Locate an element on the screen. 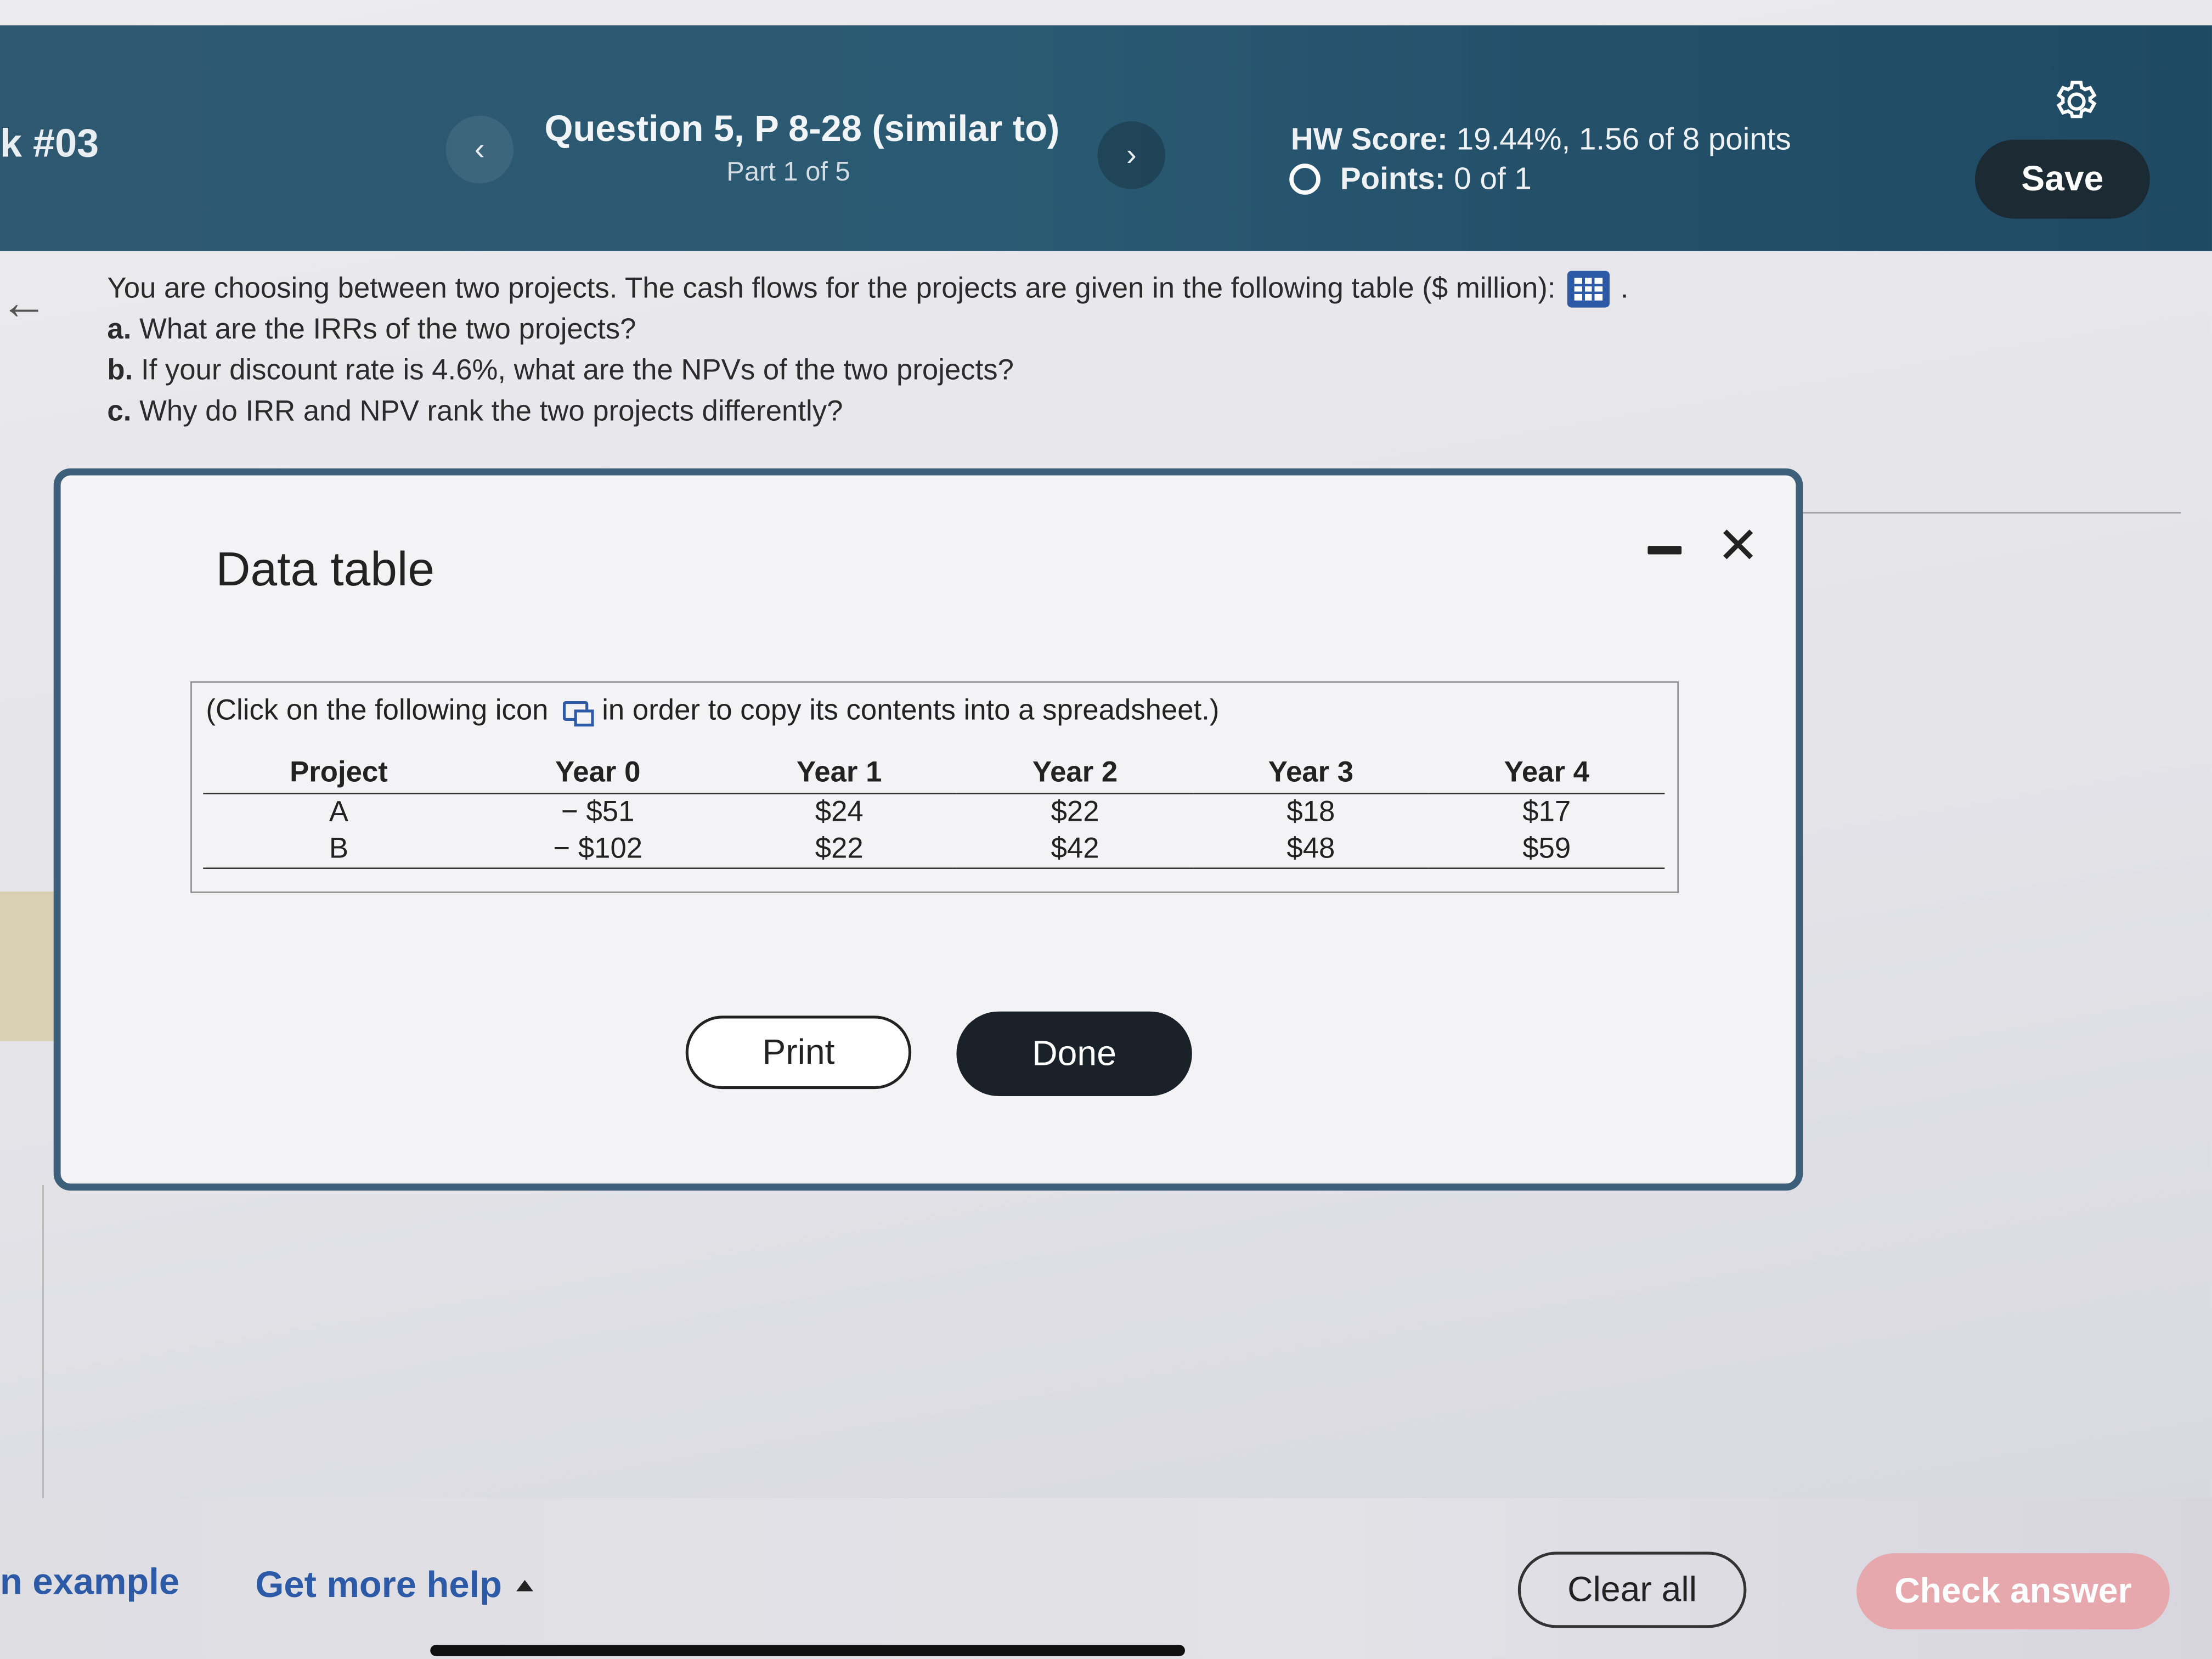 This screenshot has height=1659, width=2212. gear-icon is located at coordinates (2076, 102).